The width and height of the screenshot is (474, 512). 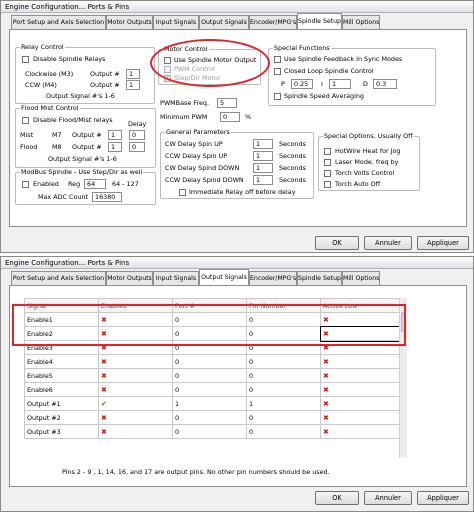 What do you see at coordinates (263, 168) in the screenshot?
I see `cw-delay-spin-down-input: 1` at bounding box center [263, 168].